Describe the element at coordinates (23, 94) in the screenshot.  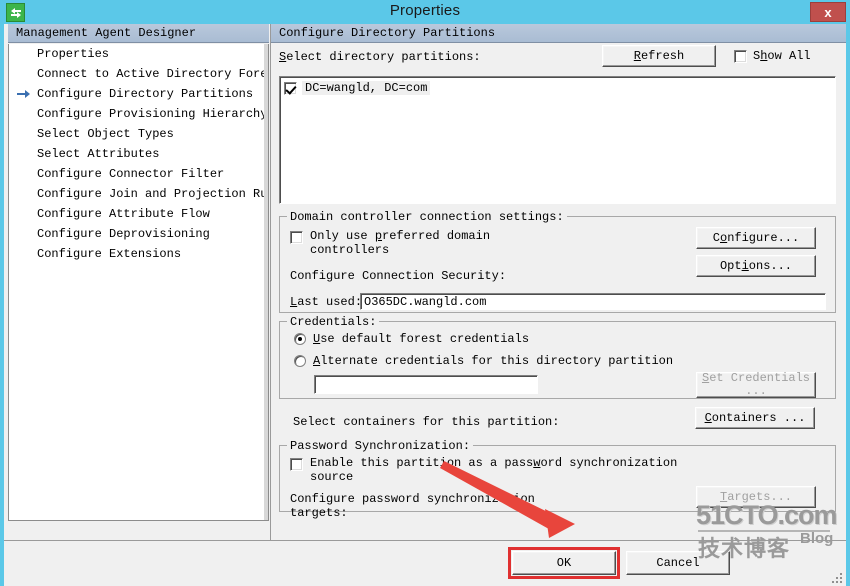
I see `current-step-arrow-icon` at that location.